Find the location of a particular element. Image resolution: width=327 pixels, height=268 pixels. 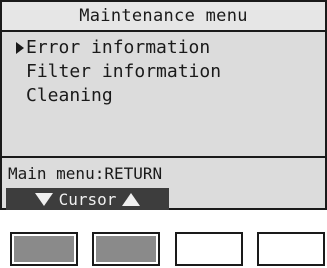

selection-pointer-icon is located at coordinates (20, 48).